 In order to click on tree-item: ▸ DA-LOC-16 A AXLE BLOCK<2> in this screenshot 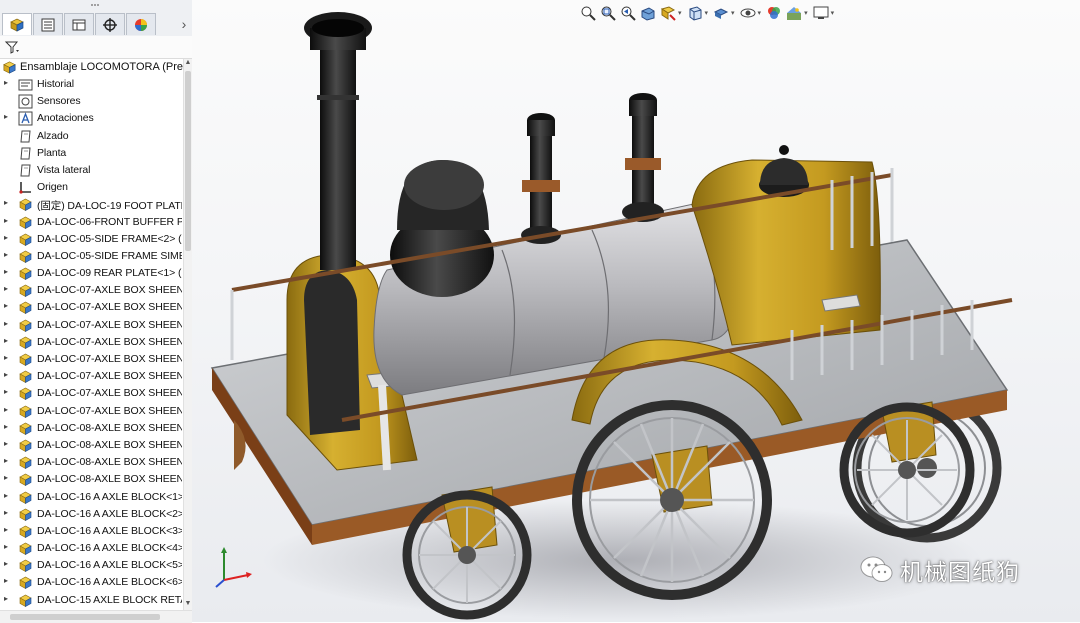, I will do `click(91, 514)`.